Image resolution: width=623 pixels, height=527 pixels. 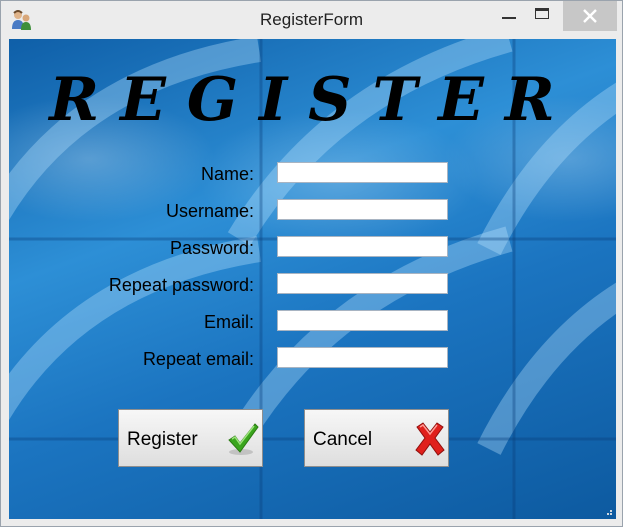 I want to click on register-button: Register, so click(x=190, y=438).